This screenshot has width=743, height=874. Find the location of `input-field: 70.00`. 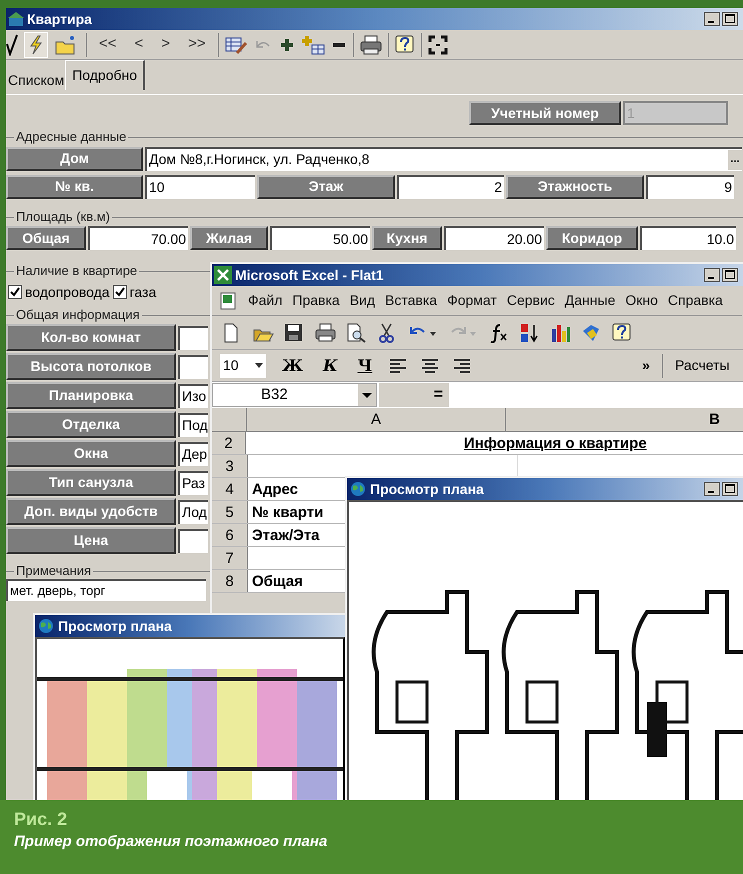

input-field: 70.00 is located at coordinates (138, 238).